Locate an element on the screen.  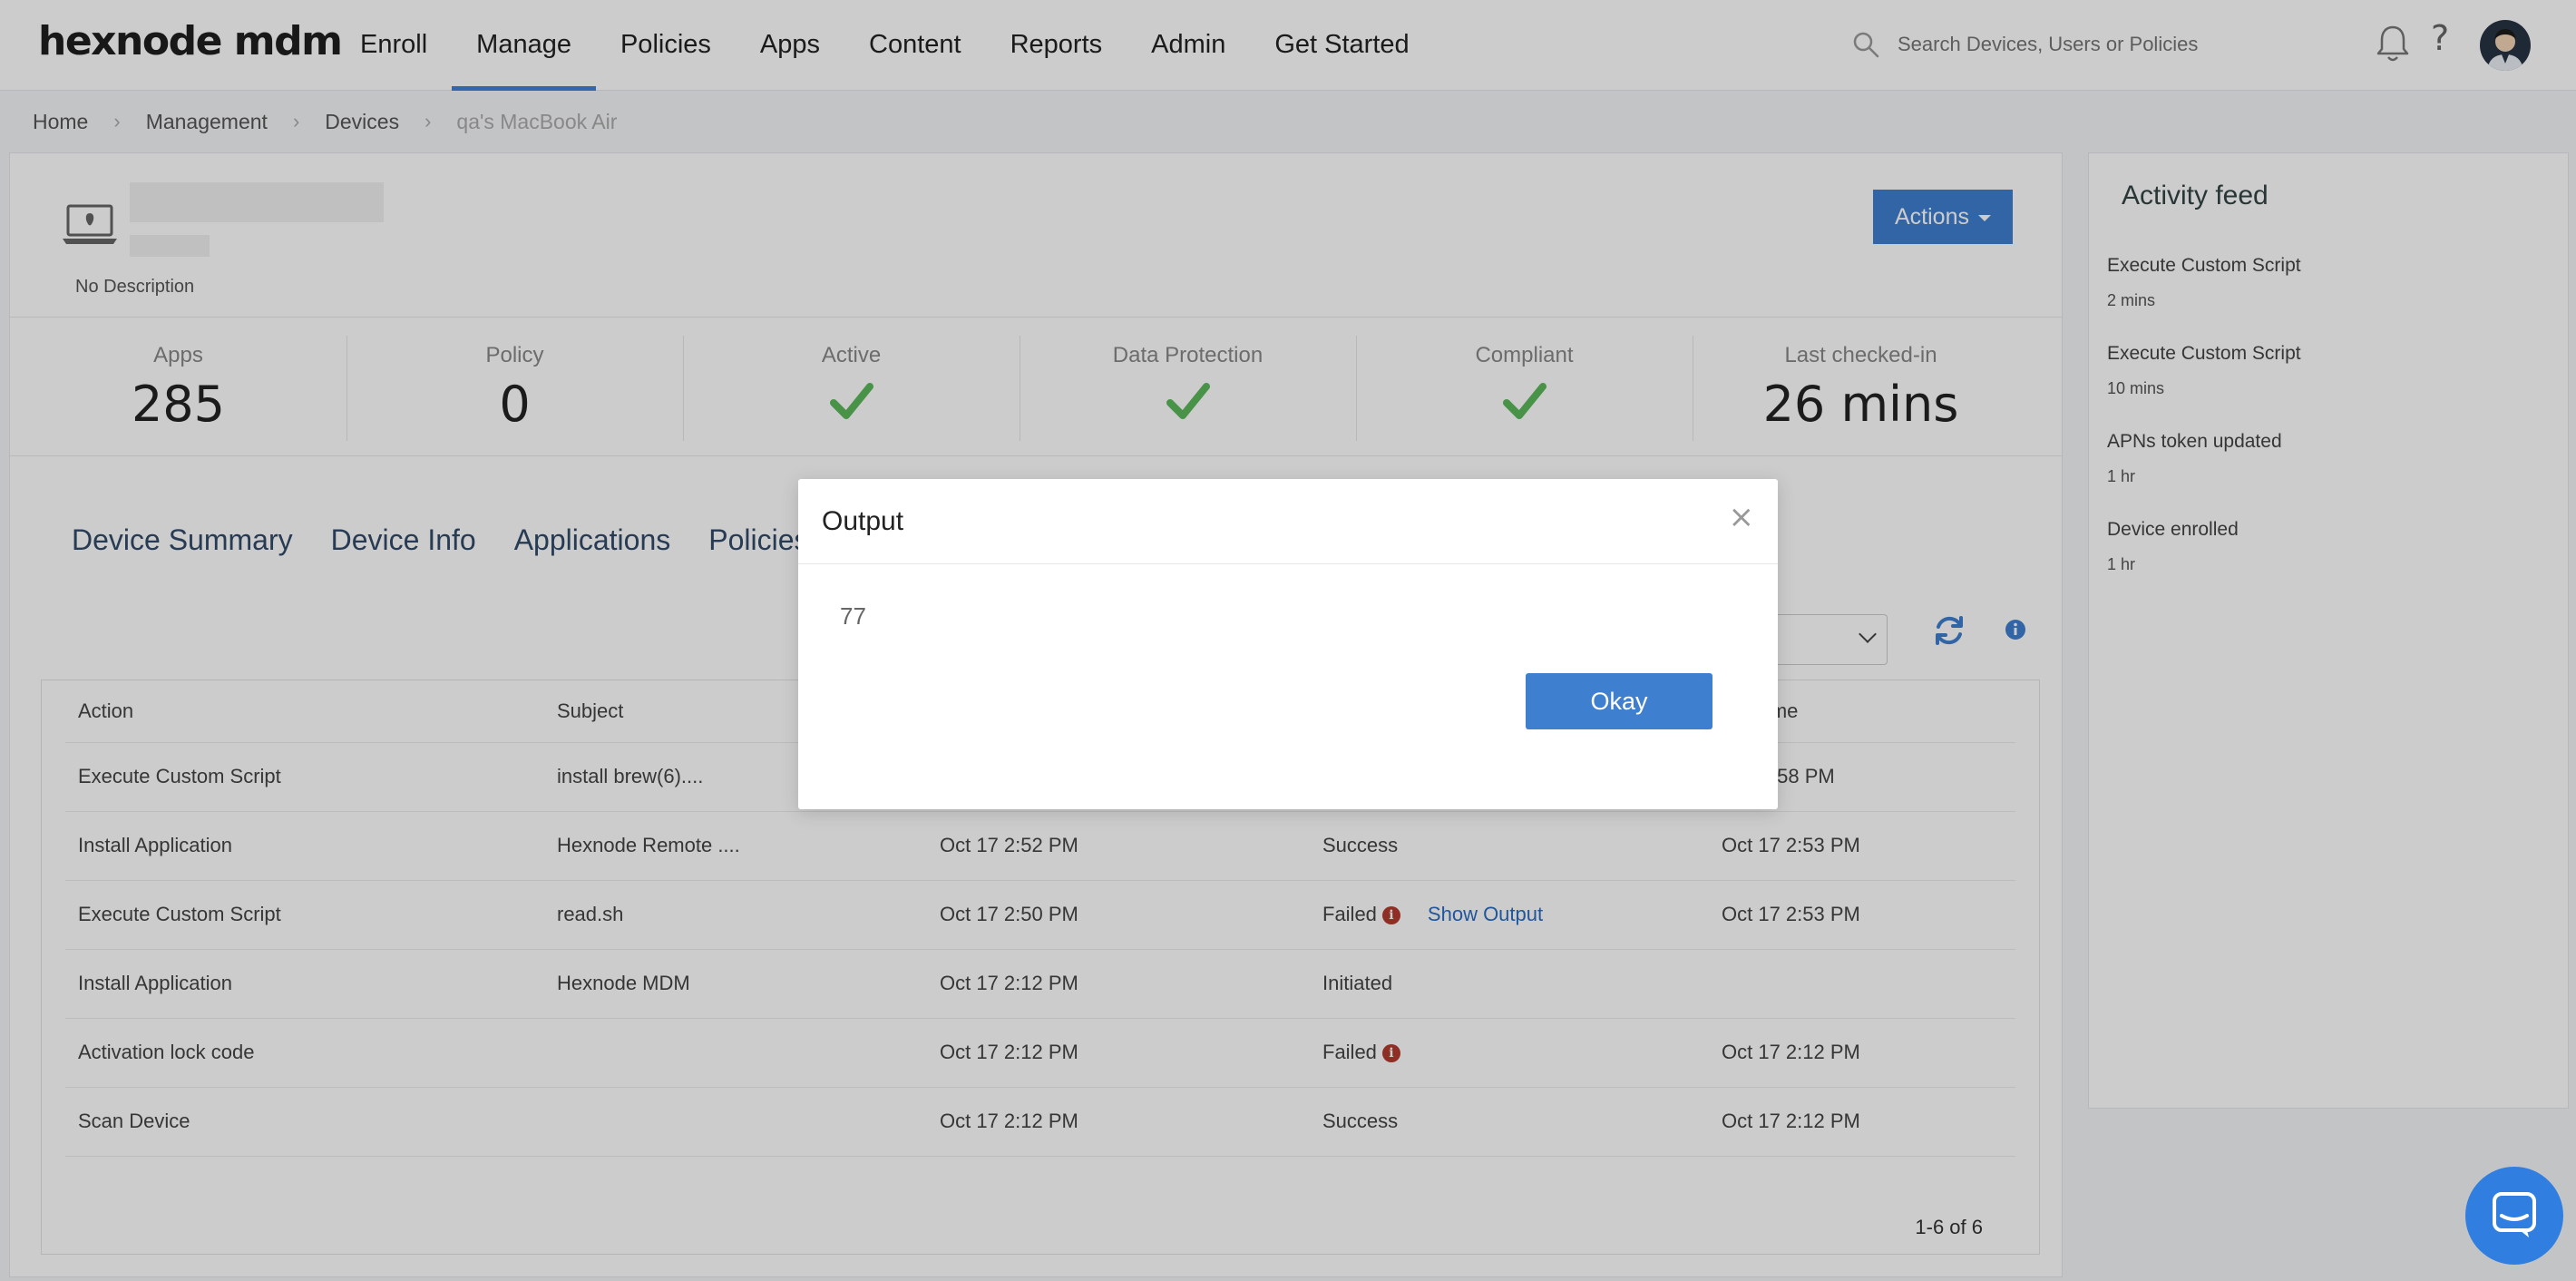
dialog-title: Output is located at coordinates (863, 521).